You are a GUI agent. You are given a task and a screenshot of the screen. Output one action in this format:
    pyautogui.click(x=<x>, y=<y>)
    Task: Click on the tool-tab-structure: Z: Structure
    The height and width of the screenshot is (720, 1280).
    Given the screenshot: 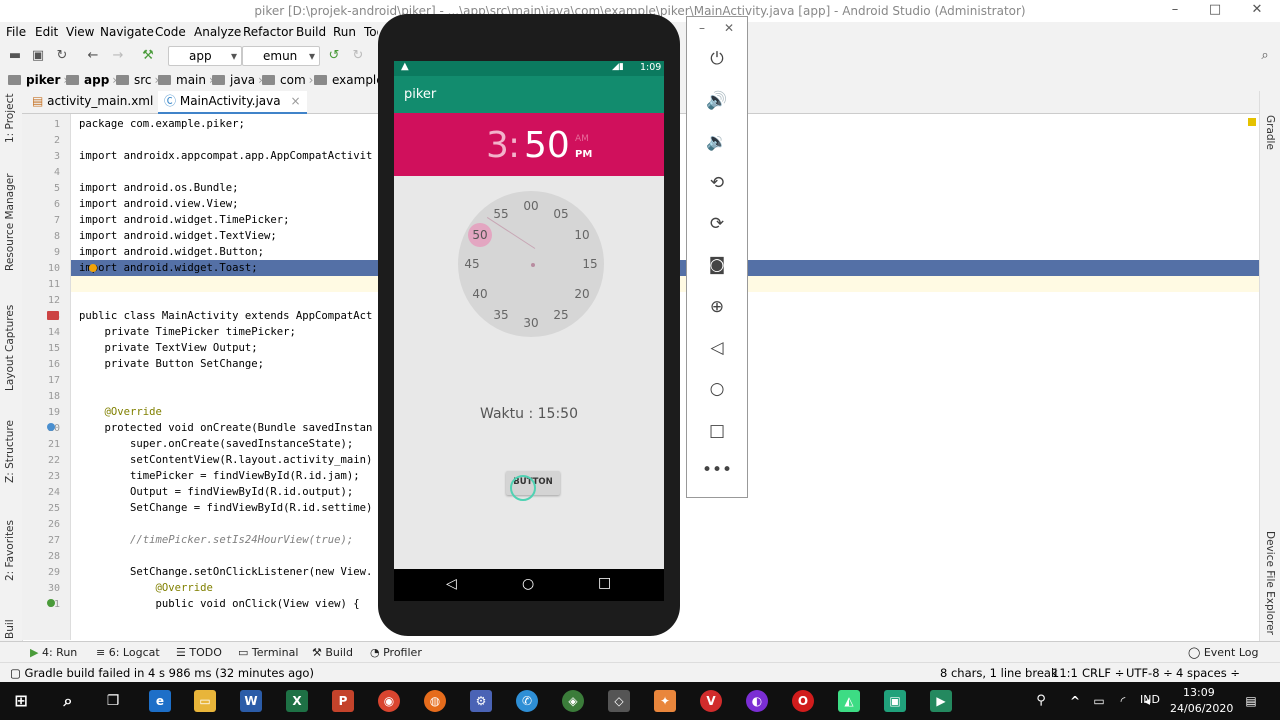 What is the action you would take?
    pyautogui.click(x=10, y=451)
    